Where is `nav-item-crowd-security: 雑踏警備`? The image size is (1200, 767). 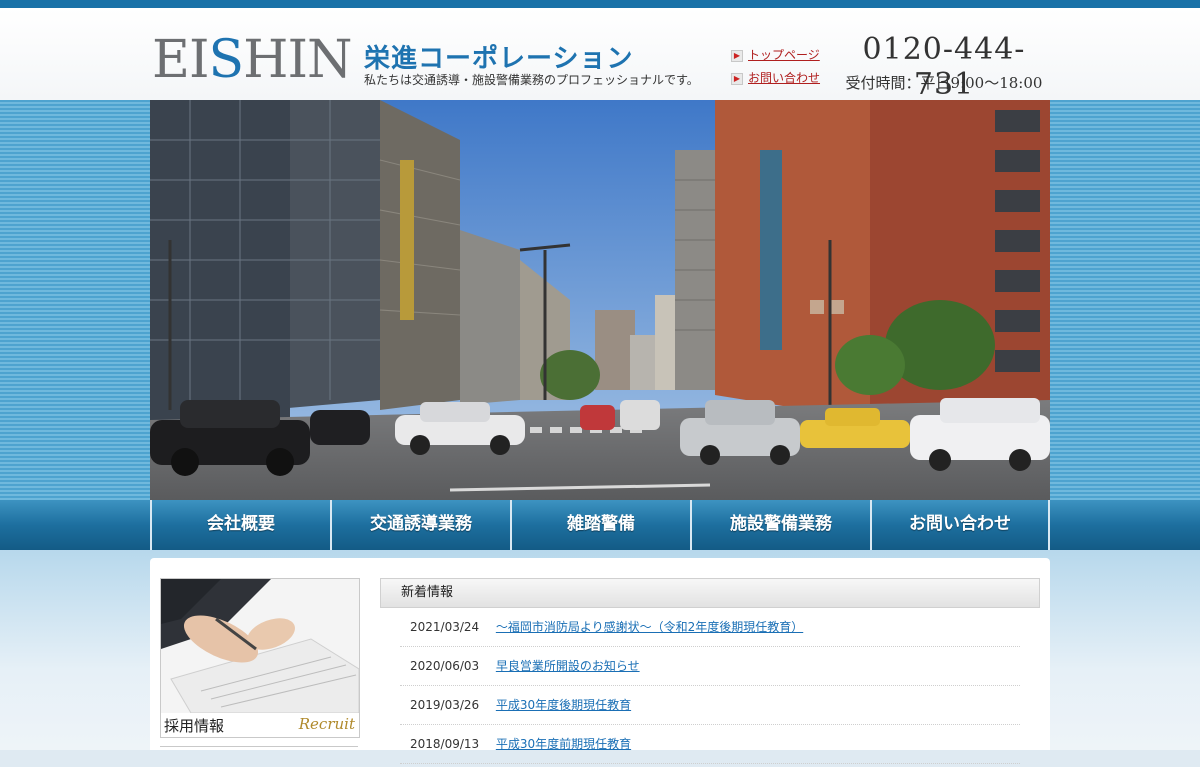
nav-item-crowd-security: 雑踏警備 is located at coordinates (600, 525).